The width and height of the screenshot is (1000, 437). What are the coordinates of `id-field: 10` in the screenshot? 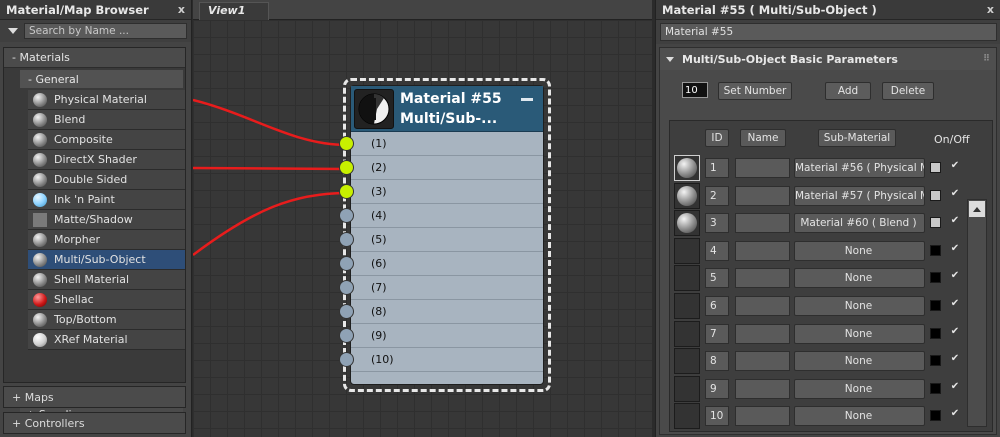 It's located at (717, 416).